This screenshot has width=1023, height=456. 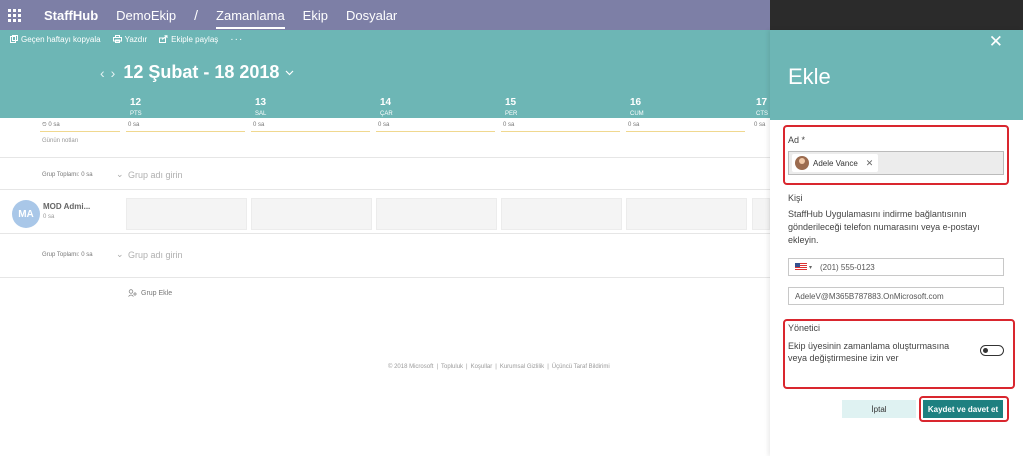 I want to click on chevron-right-icon: ›, so click(x=113, y=73).